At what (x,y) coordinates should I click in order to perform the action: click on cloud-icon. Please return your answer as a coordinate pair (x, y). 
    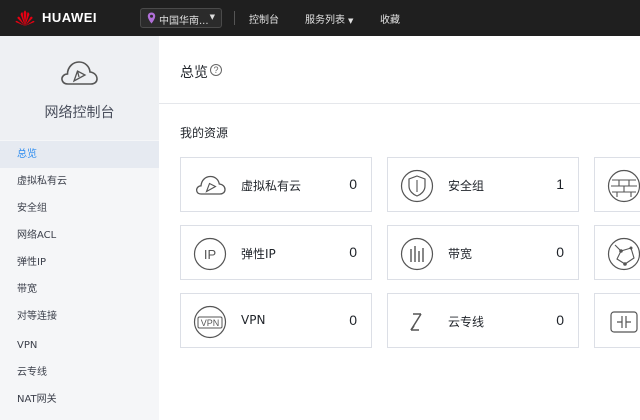
    Looking at the image, I should click on (211, 185).